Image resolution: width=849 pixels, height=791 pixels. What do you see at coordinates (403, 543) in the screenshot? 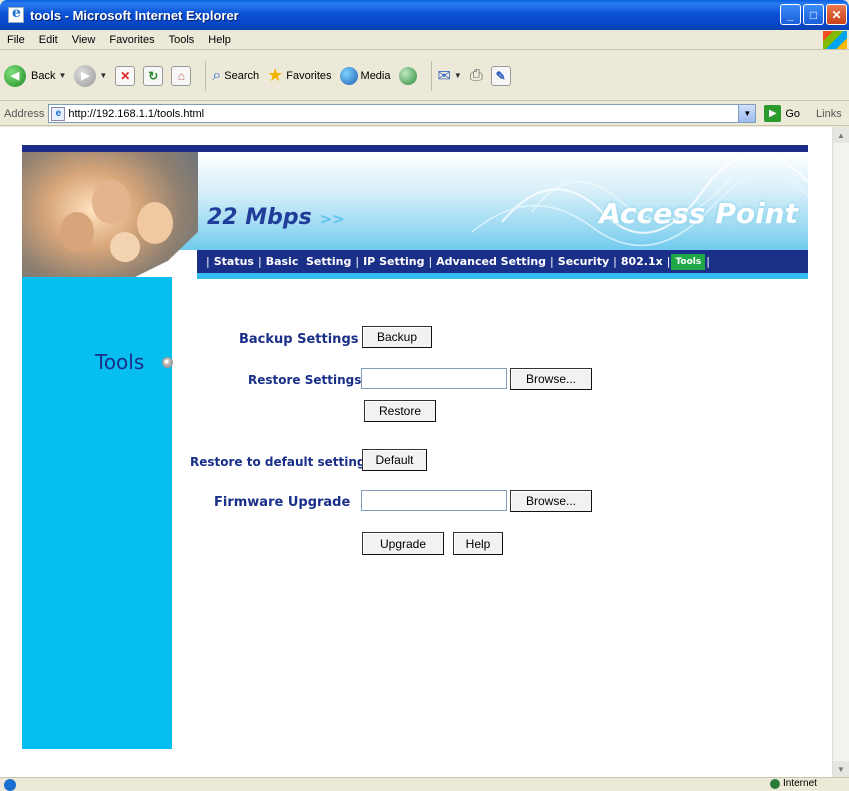
I see `upgrade-button: Upgrade` at bounding box center [403, 543].